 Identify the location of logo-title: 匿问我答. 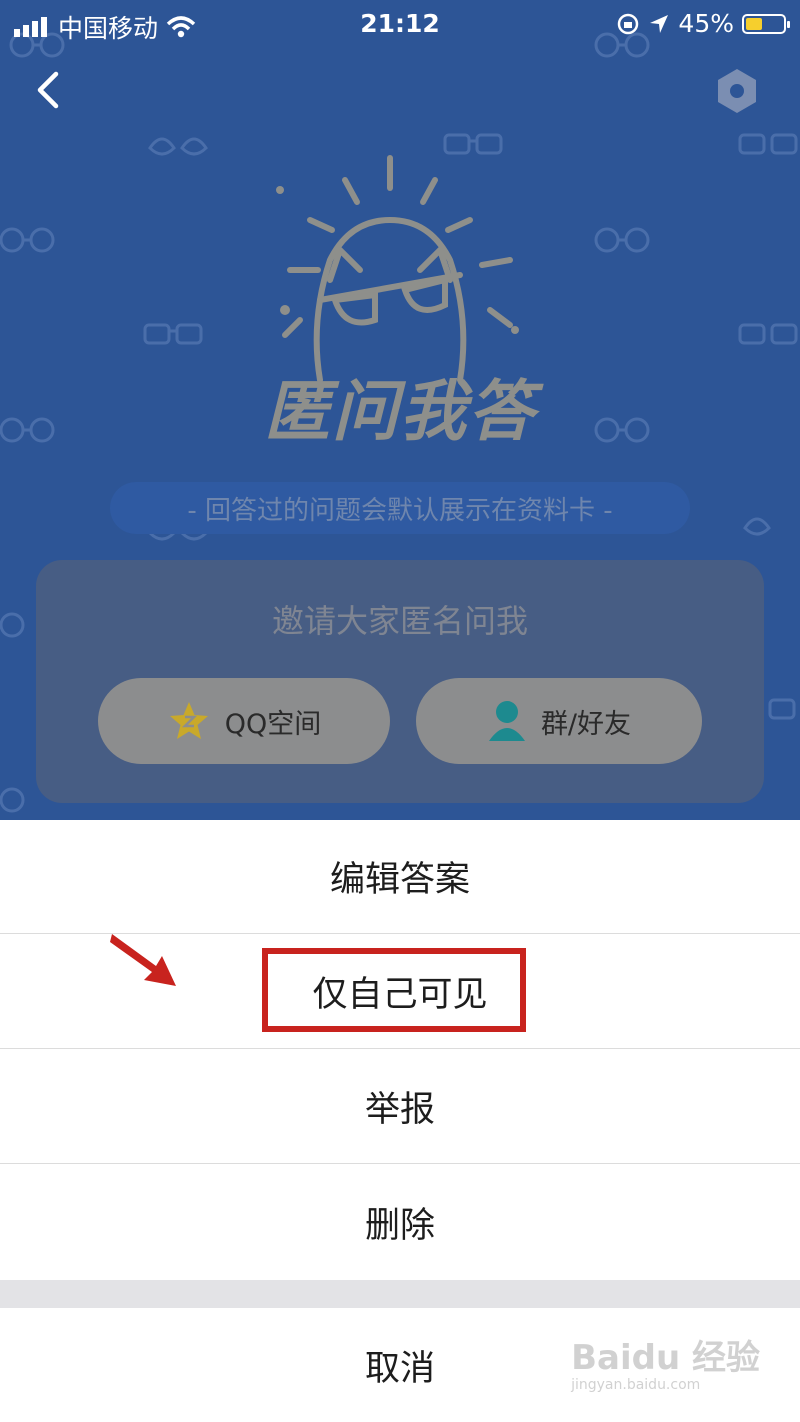
(400, 411).